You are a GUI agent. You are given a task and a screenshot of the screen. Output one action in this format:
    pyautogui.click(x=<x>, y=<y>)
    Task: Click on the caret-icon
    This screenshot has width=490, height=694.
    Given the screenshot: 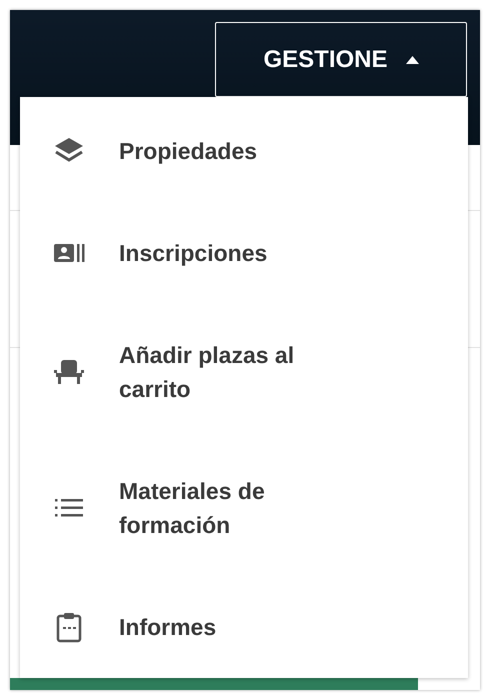 What is the action you would take?
    pyautogui.click(x=412, y=60)
    